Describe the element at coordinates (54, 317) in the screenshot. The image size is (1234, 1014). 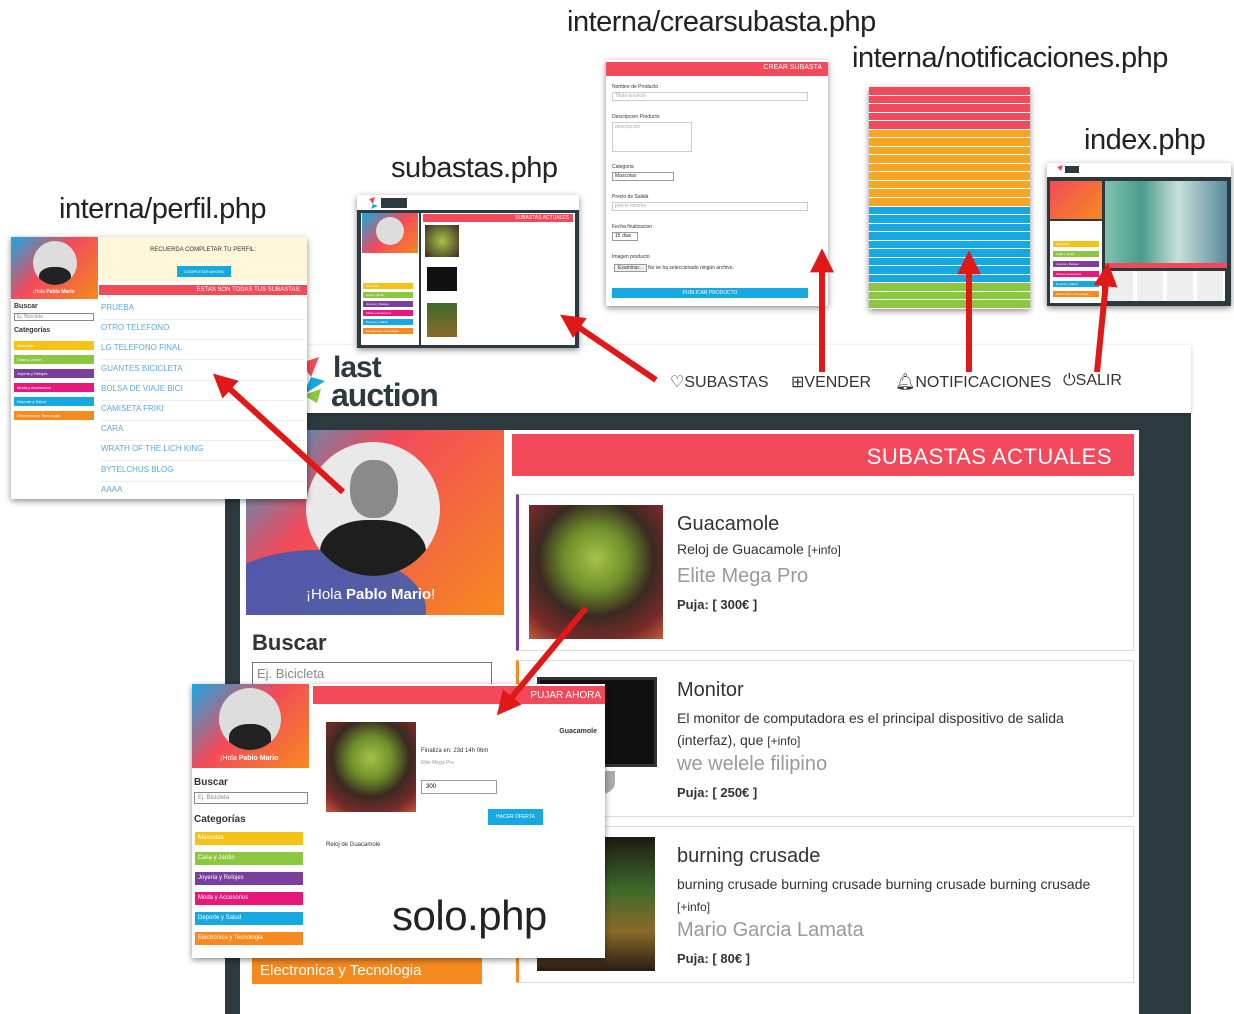
I see `perfil-search-input: Ej. Bicicleta` at that location.